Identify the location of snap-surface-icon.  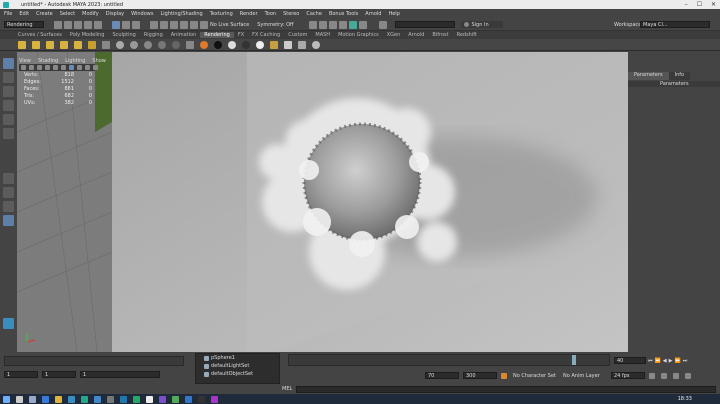
(194, 24).